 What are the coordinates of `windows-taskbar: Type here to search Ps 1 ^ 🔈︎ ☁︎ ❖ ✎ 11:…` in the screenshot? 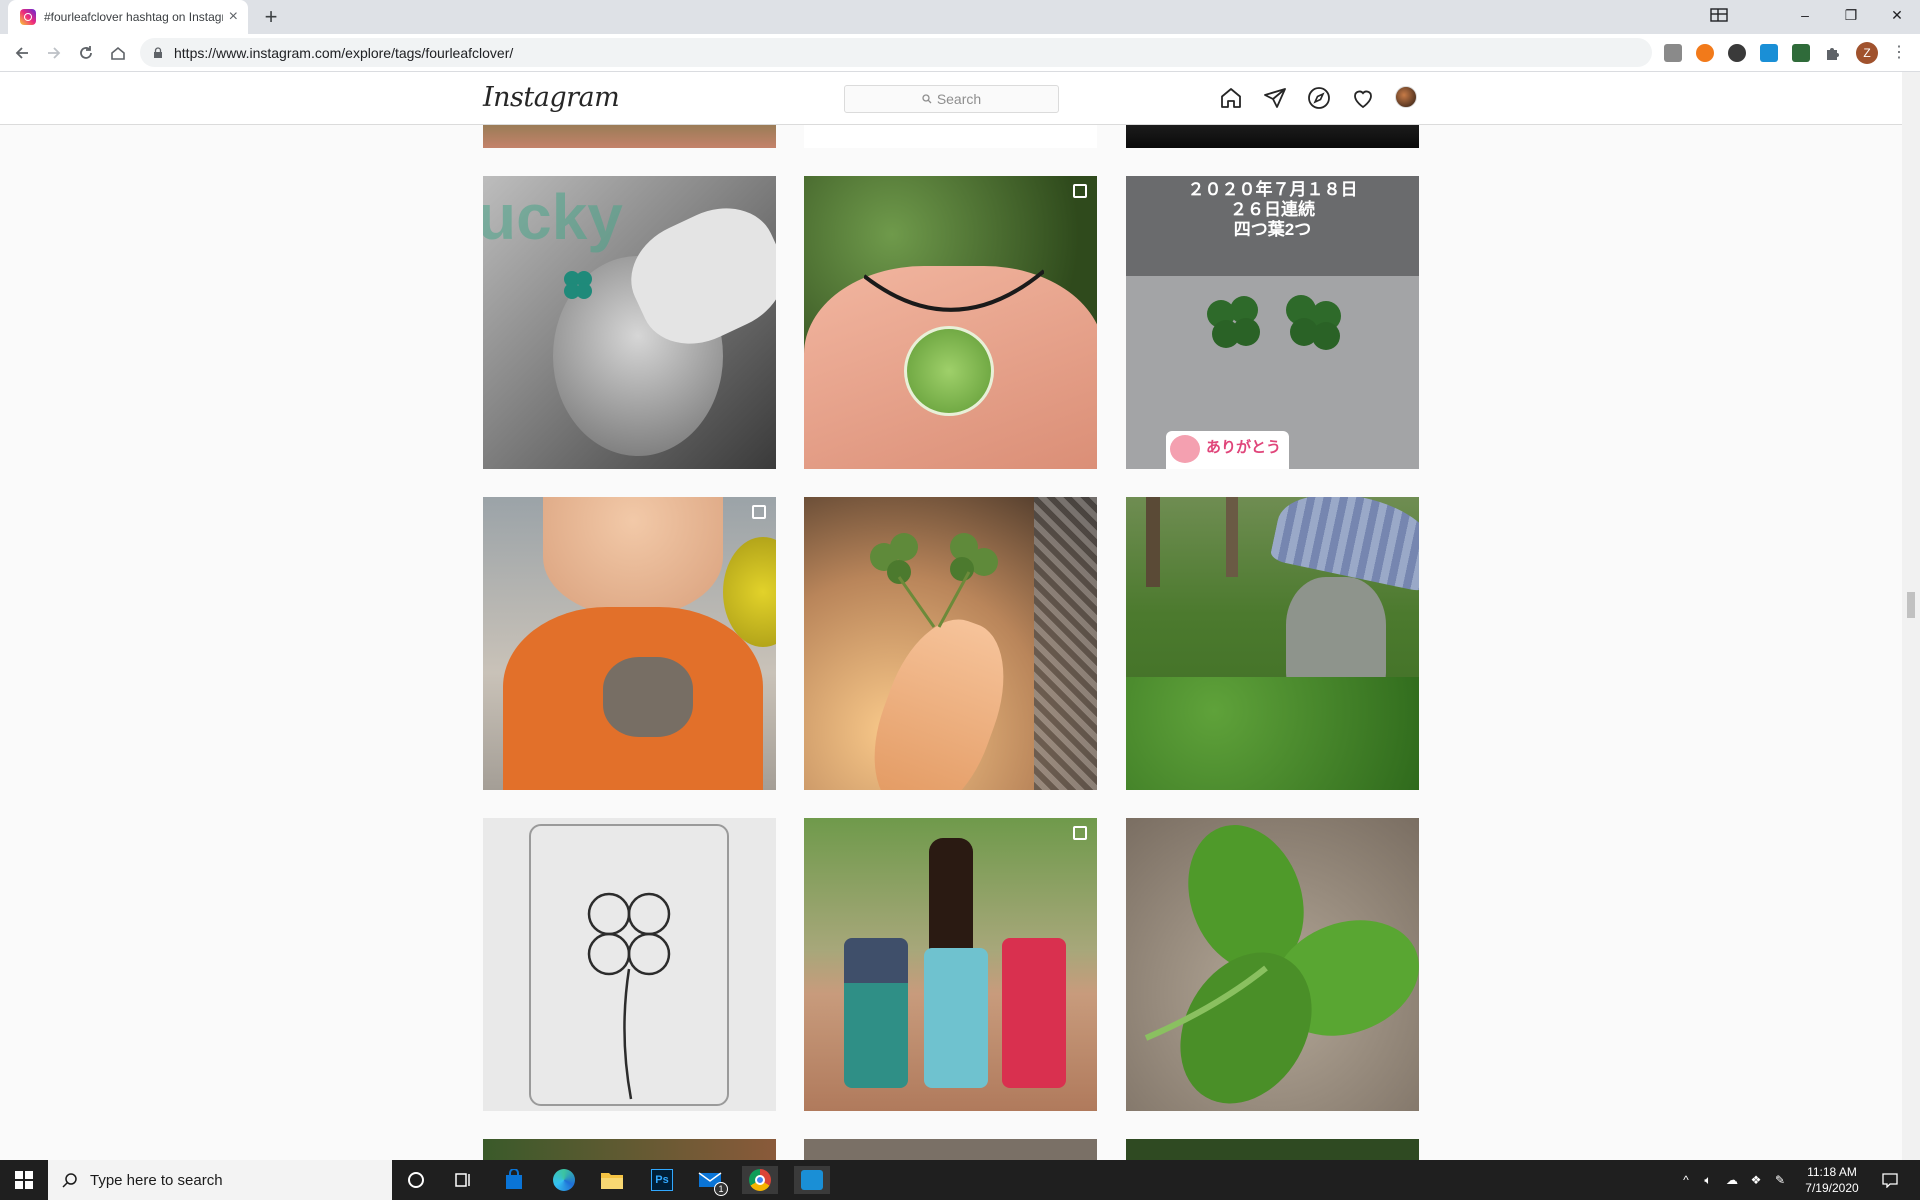 It's located at (960, 1180).